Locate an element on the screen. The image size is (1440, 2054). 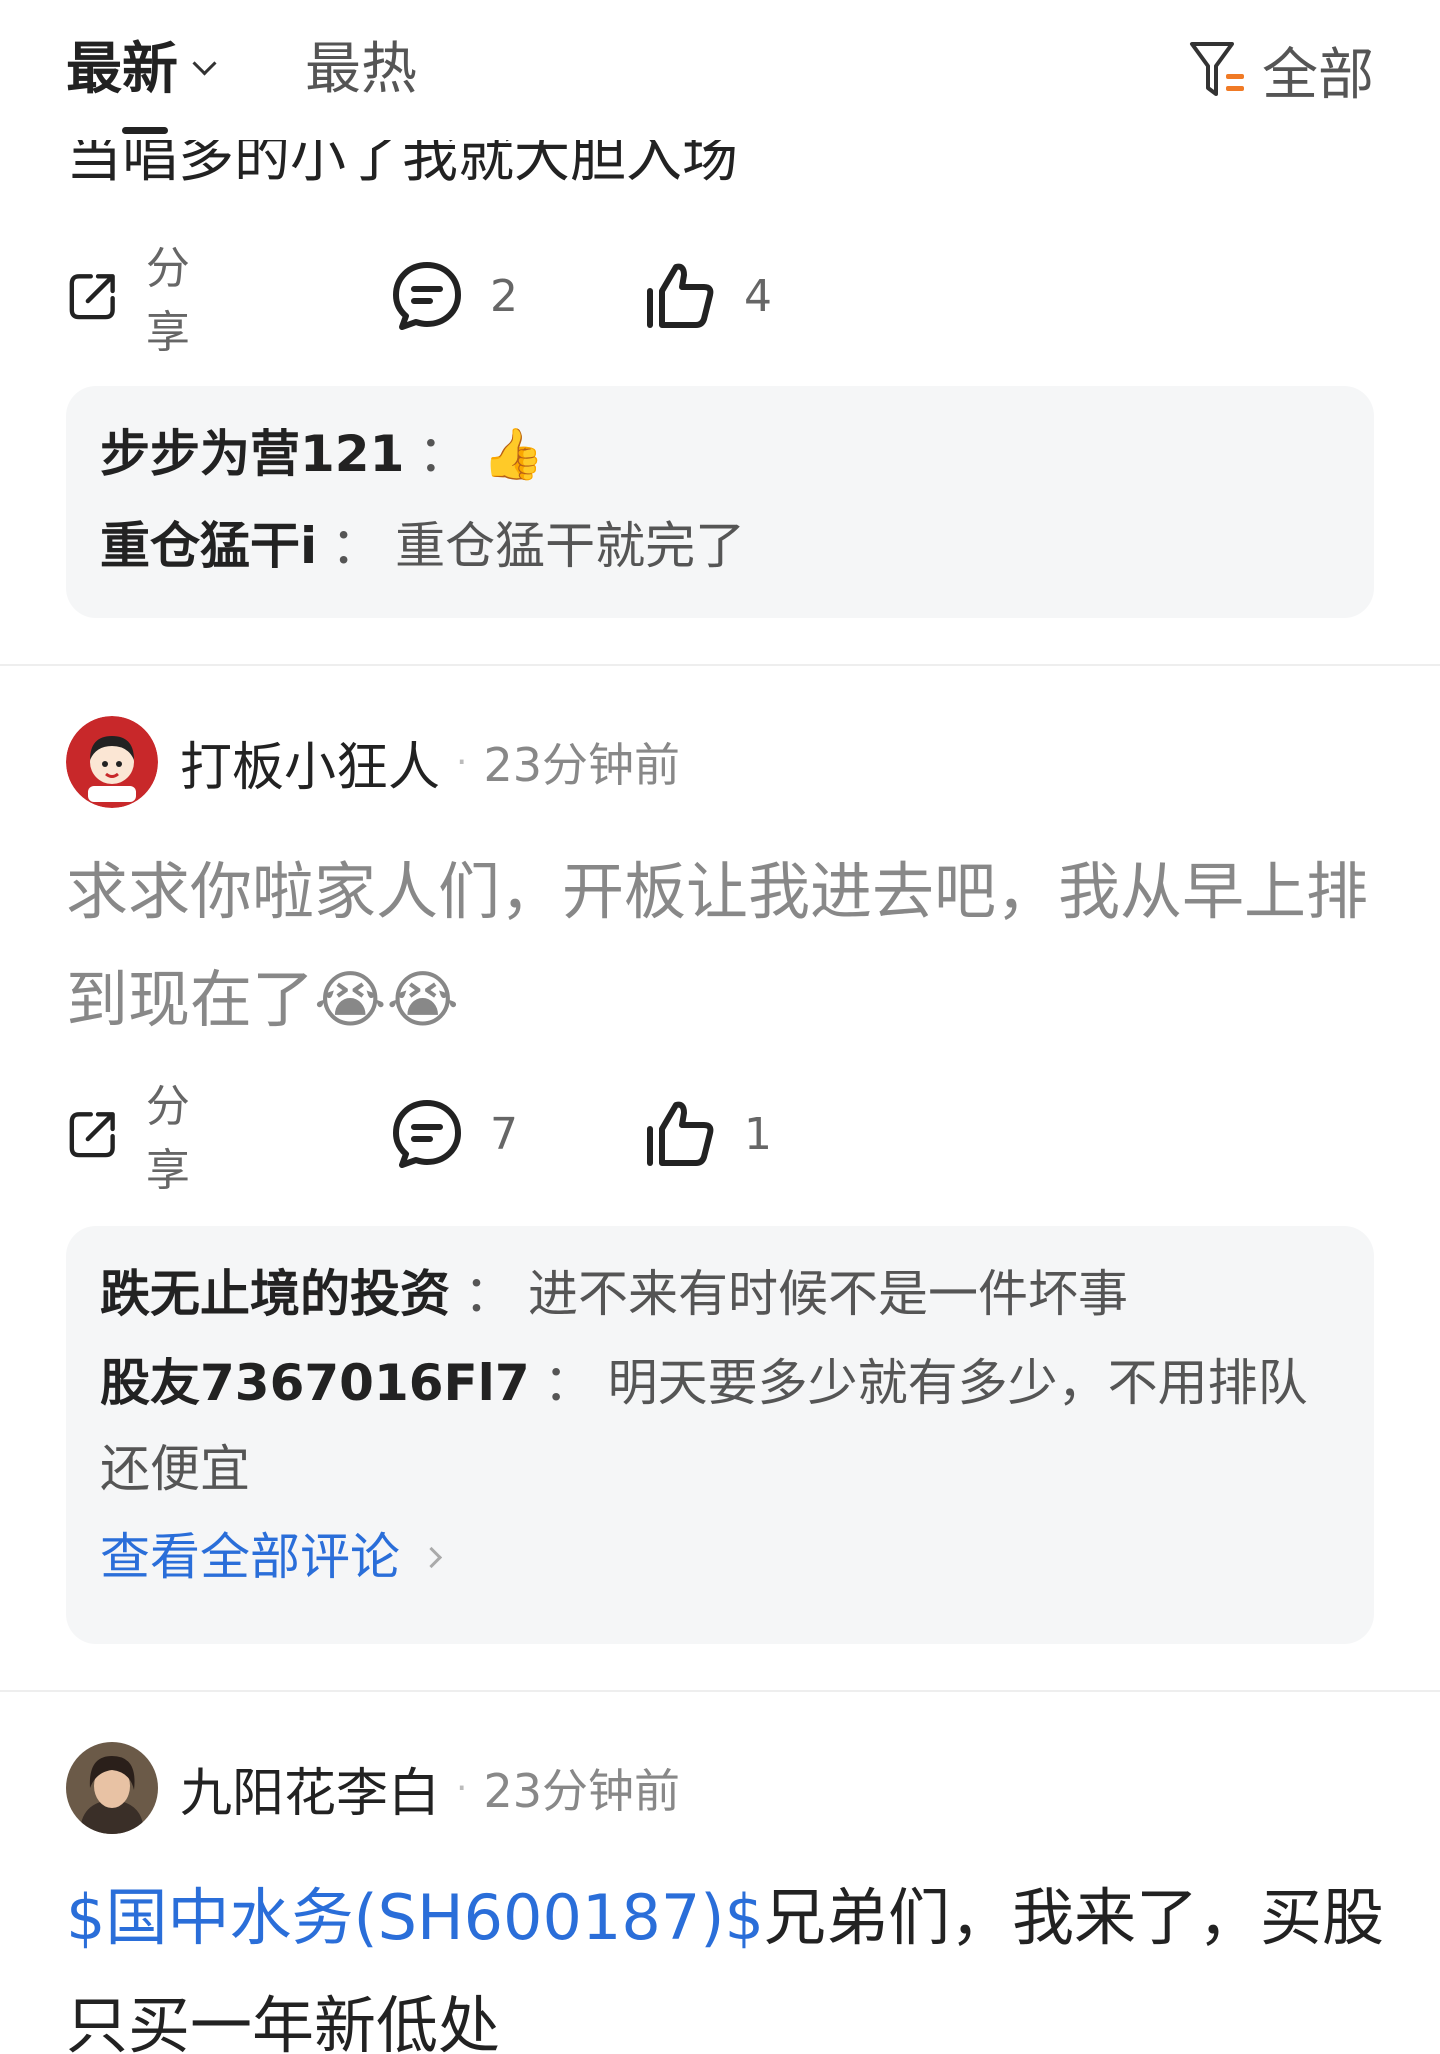
post3-text: $国中水务(SH600187)$兄弟们，我来了，买股只买一年新低处 is located at coordinates (726, 1959).